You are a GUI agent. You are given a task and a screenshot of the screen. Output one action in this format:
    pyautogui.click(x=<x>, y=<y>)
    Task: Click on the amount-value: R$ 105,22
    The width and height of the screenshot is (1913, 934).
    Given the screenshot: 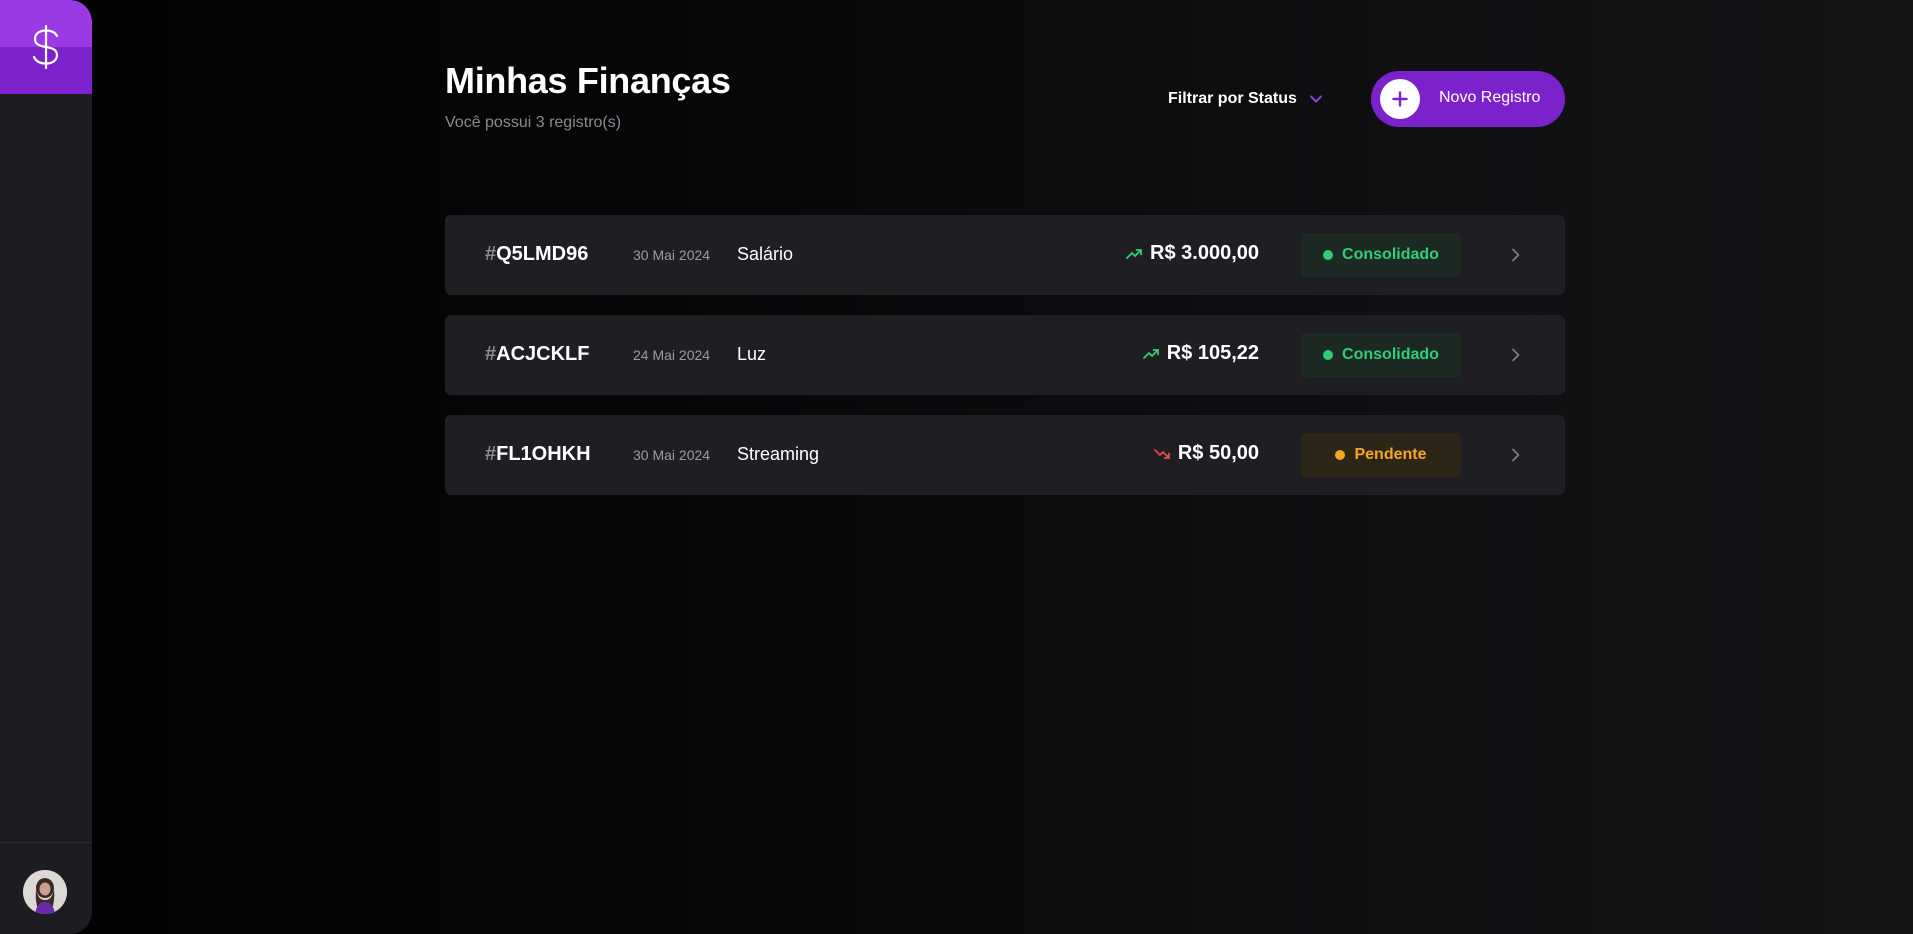 What is the action you would take?
    pyautogui.click(x=1212, y=353)
    